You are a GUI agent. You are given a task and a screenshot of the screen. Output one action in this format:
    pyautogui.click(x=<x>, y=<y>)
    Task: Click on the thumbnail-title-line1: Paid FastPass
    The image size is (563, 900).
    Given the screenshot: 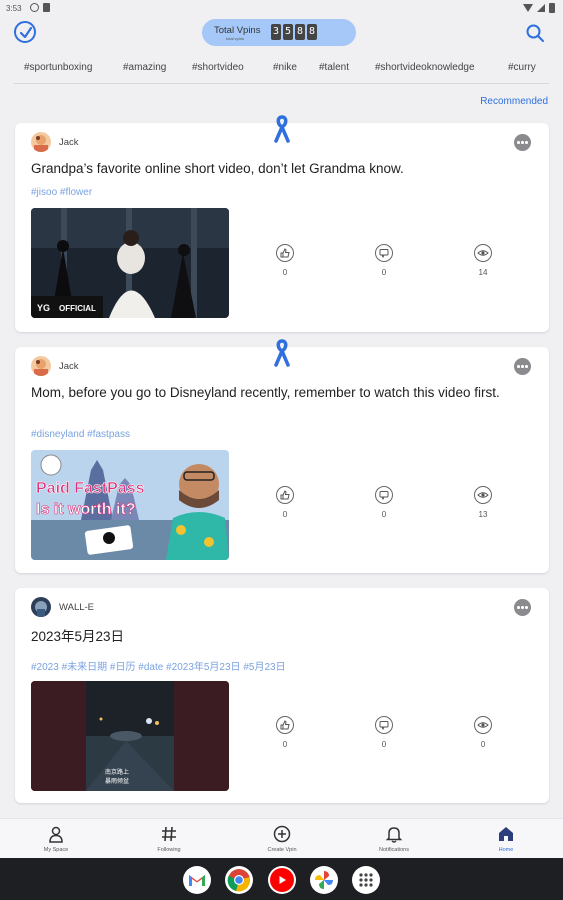 What is the action you would take?
    pyautogui.click(x=90, y=489)
    